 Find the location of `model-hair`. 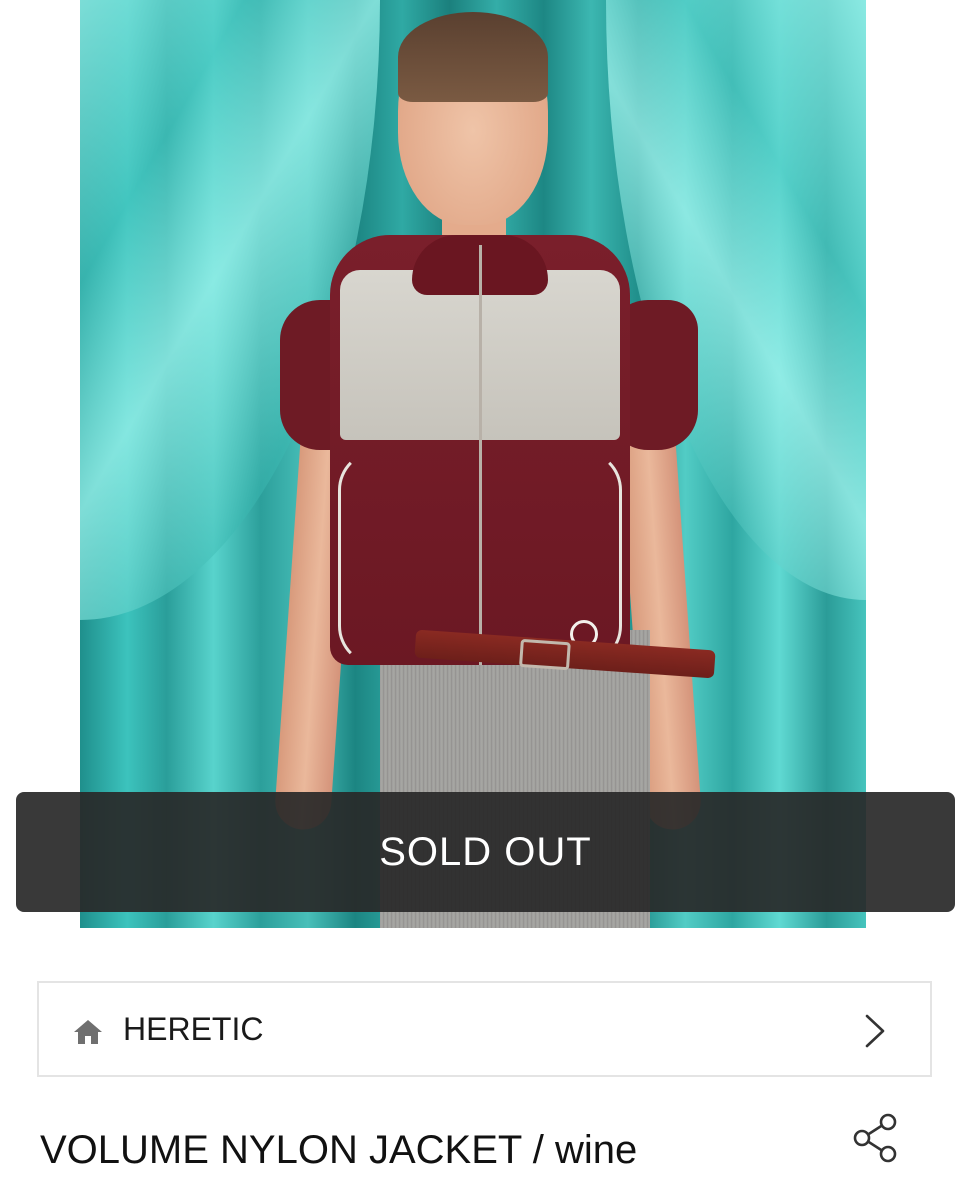

model-hair is located at coordinates (473, 57).